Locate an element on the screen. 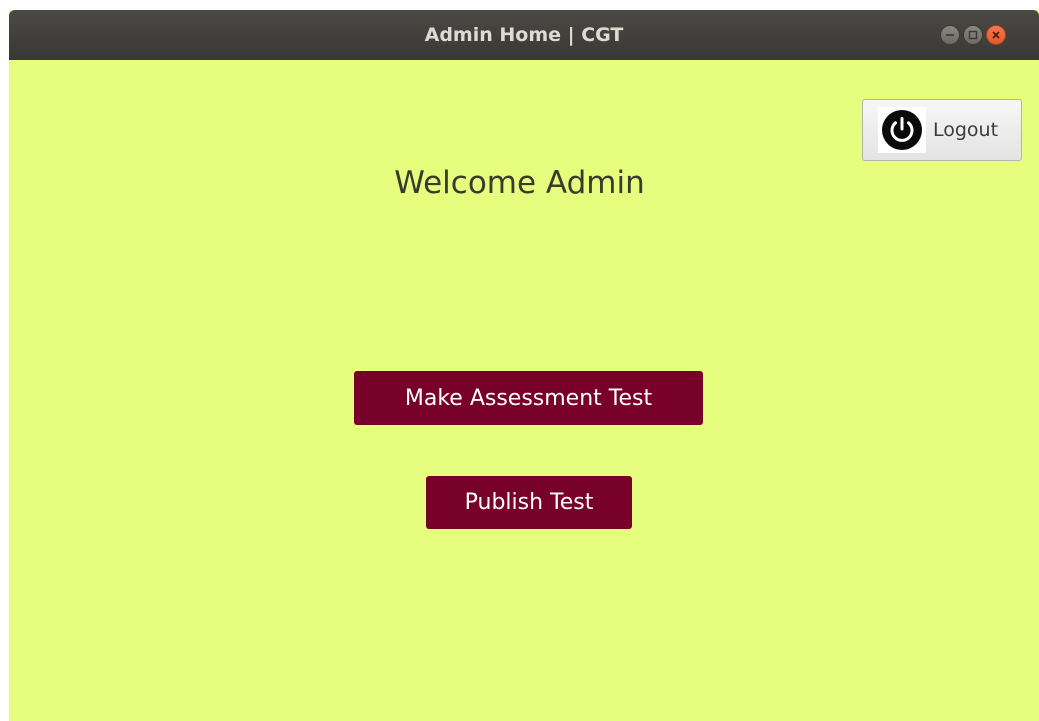 This screenshot has width=1039, height=721. maximize-button is located at coordinates (973, 35).